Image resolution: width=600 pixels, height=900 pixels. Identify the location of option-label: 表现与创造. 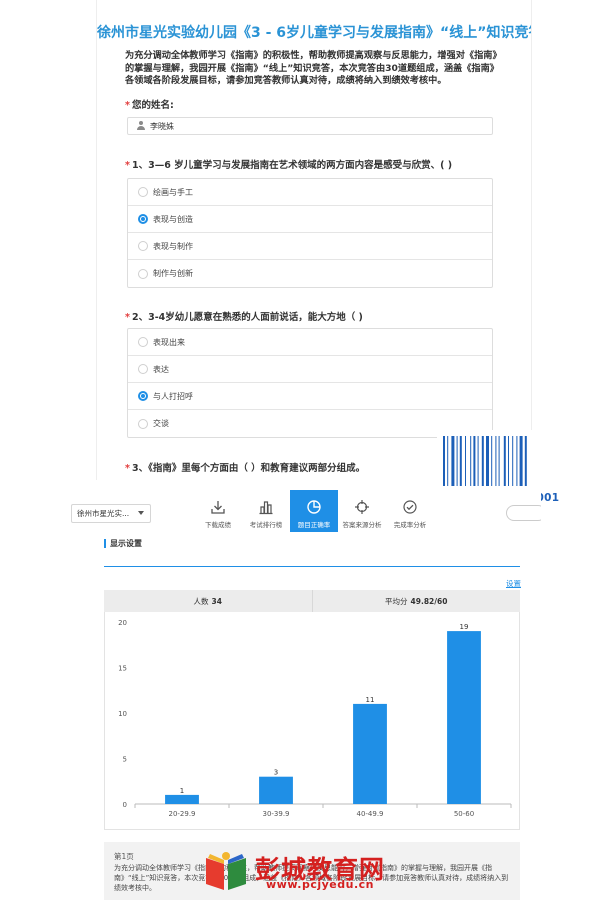
(173, 219).